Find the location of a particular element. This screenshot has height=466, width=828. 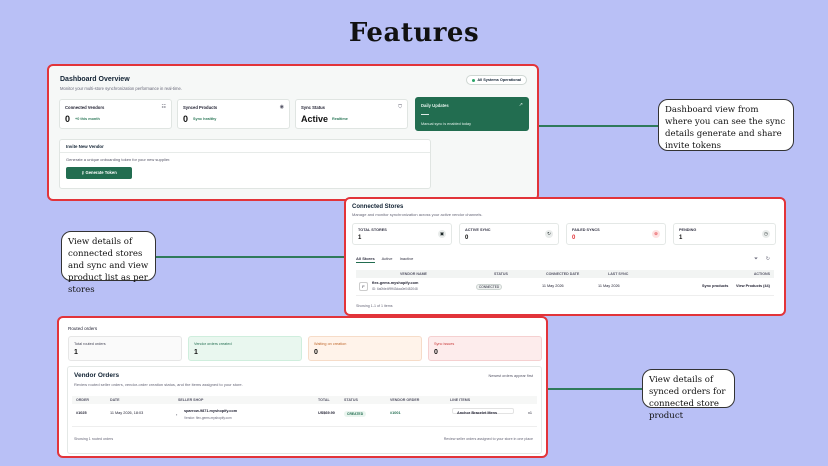

page-title: Features is located at coordinates (414, 33).